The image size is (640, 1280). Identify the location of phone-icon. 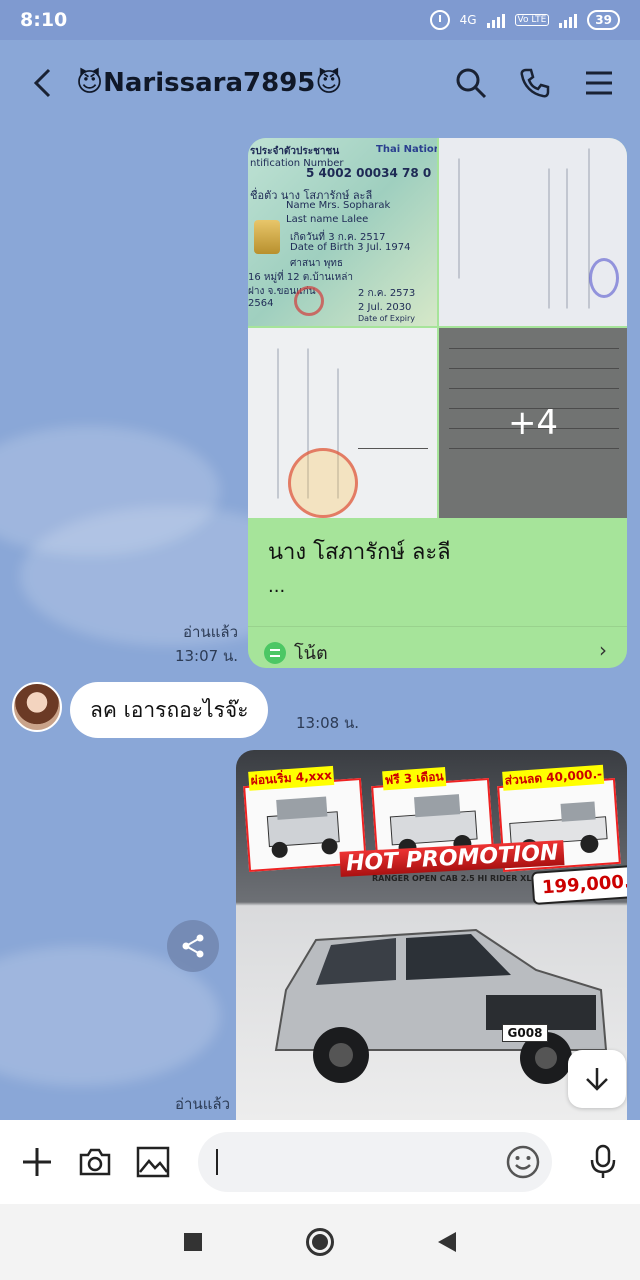
(535, 83).